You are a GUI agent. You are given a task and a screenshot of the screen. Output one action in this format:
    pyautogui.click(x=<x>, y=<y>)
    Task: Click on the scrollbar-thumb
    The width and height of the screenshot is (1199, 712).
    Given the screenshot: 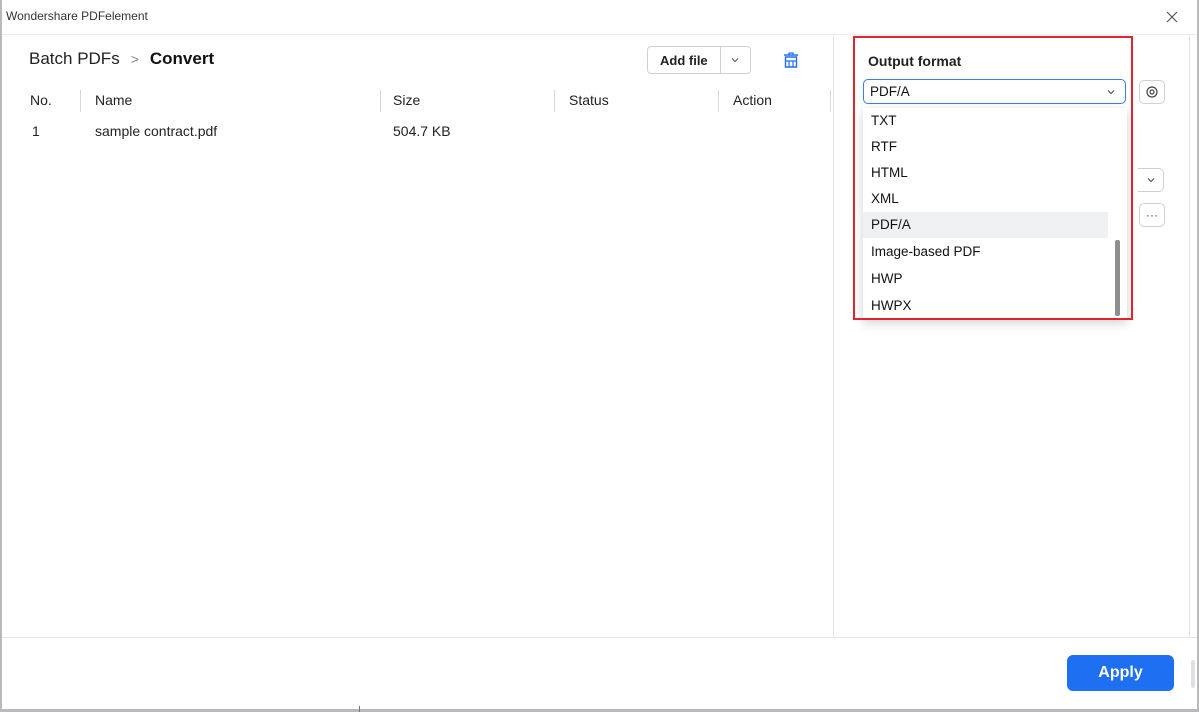 What is the action you would take?
    pyautogui.click(x=1193, y=674)
    